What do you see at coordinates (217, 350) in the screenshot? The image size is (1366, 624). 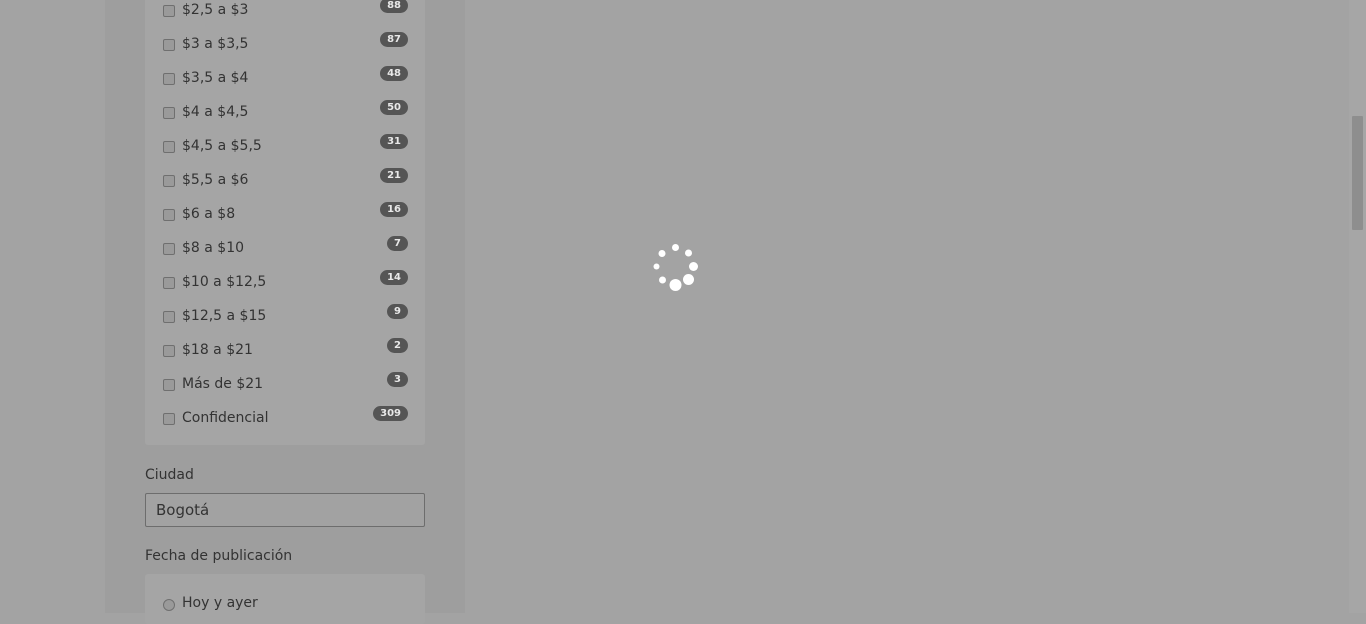 I see `salary-option-label: $18 a $21` at bounding box center [217, 350].